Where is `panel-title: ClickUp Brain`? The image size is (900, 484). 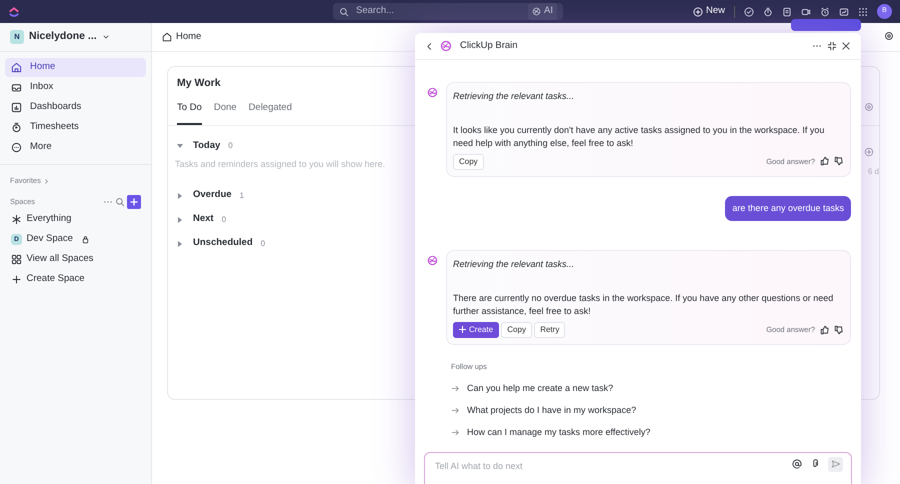
panel-title: ClickUp Brain is located at coordinates (489, 45).